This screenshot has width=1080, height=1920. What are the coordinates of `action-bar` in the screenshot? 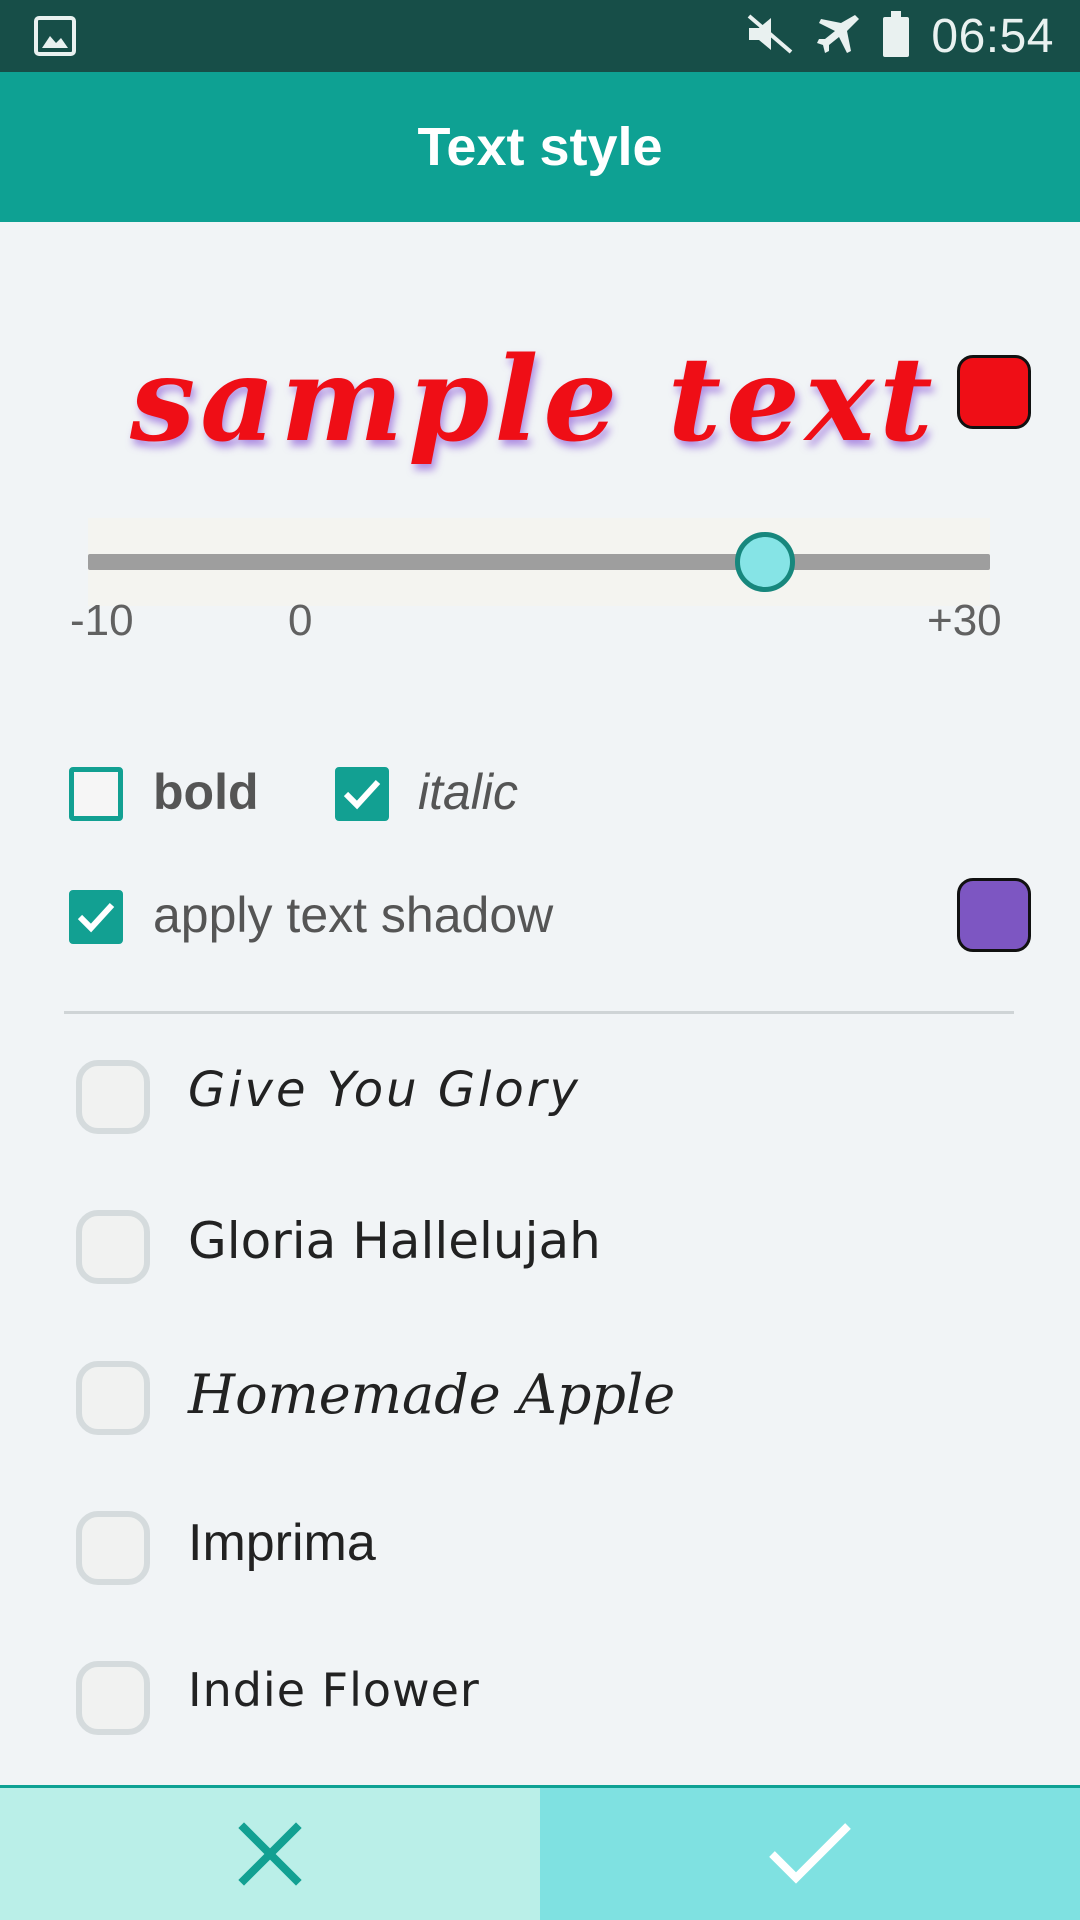 It's located at (540, 1852).